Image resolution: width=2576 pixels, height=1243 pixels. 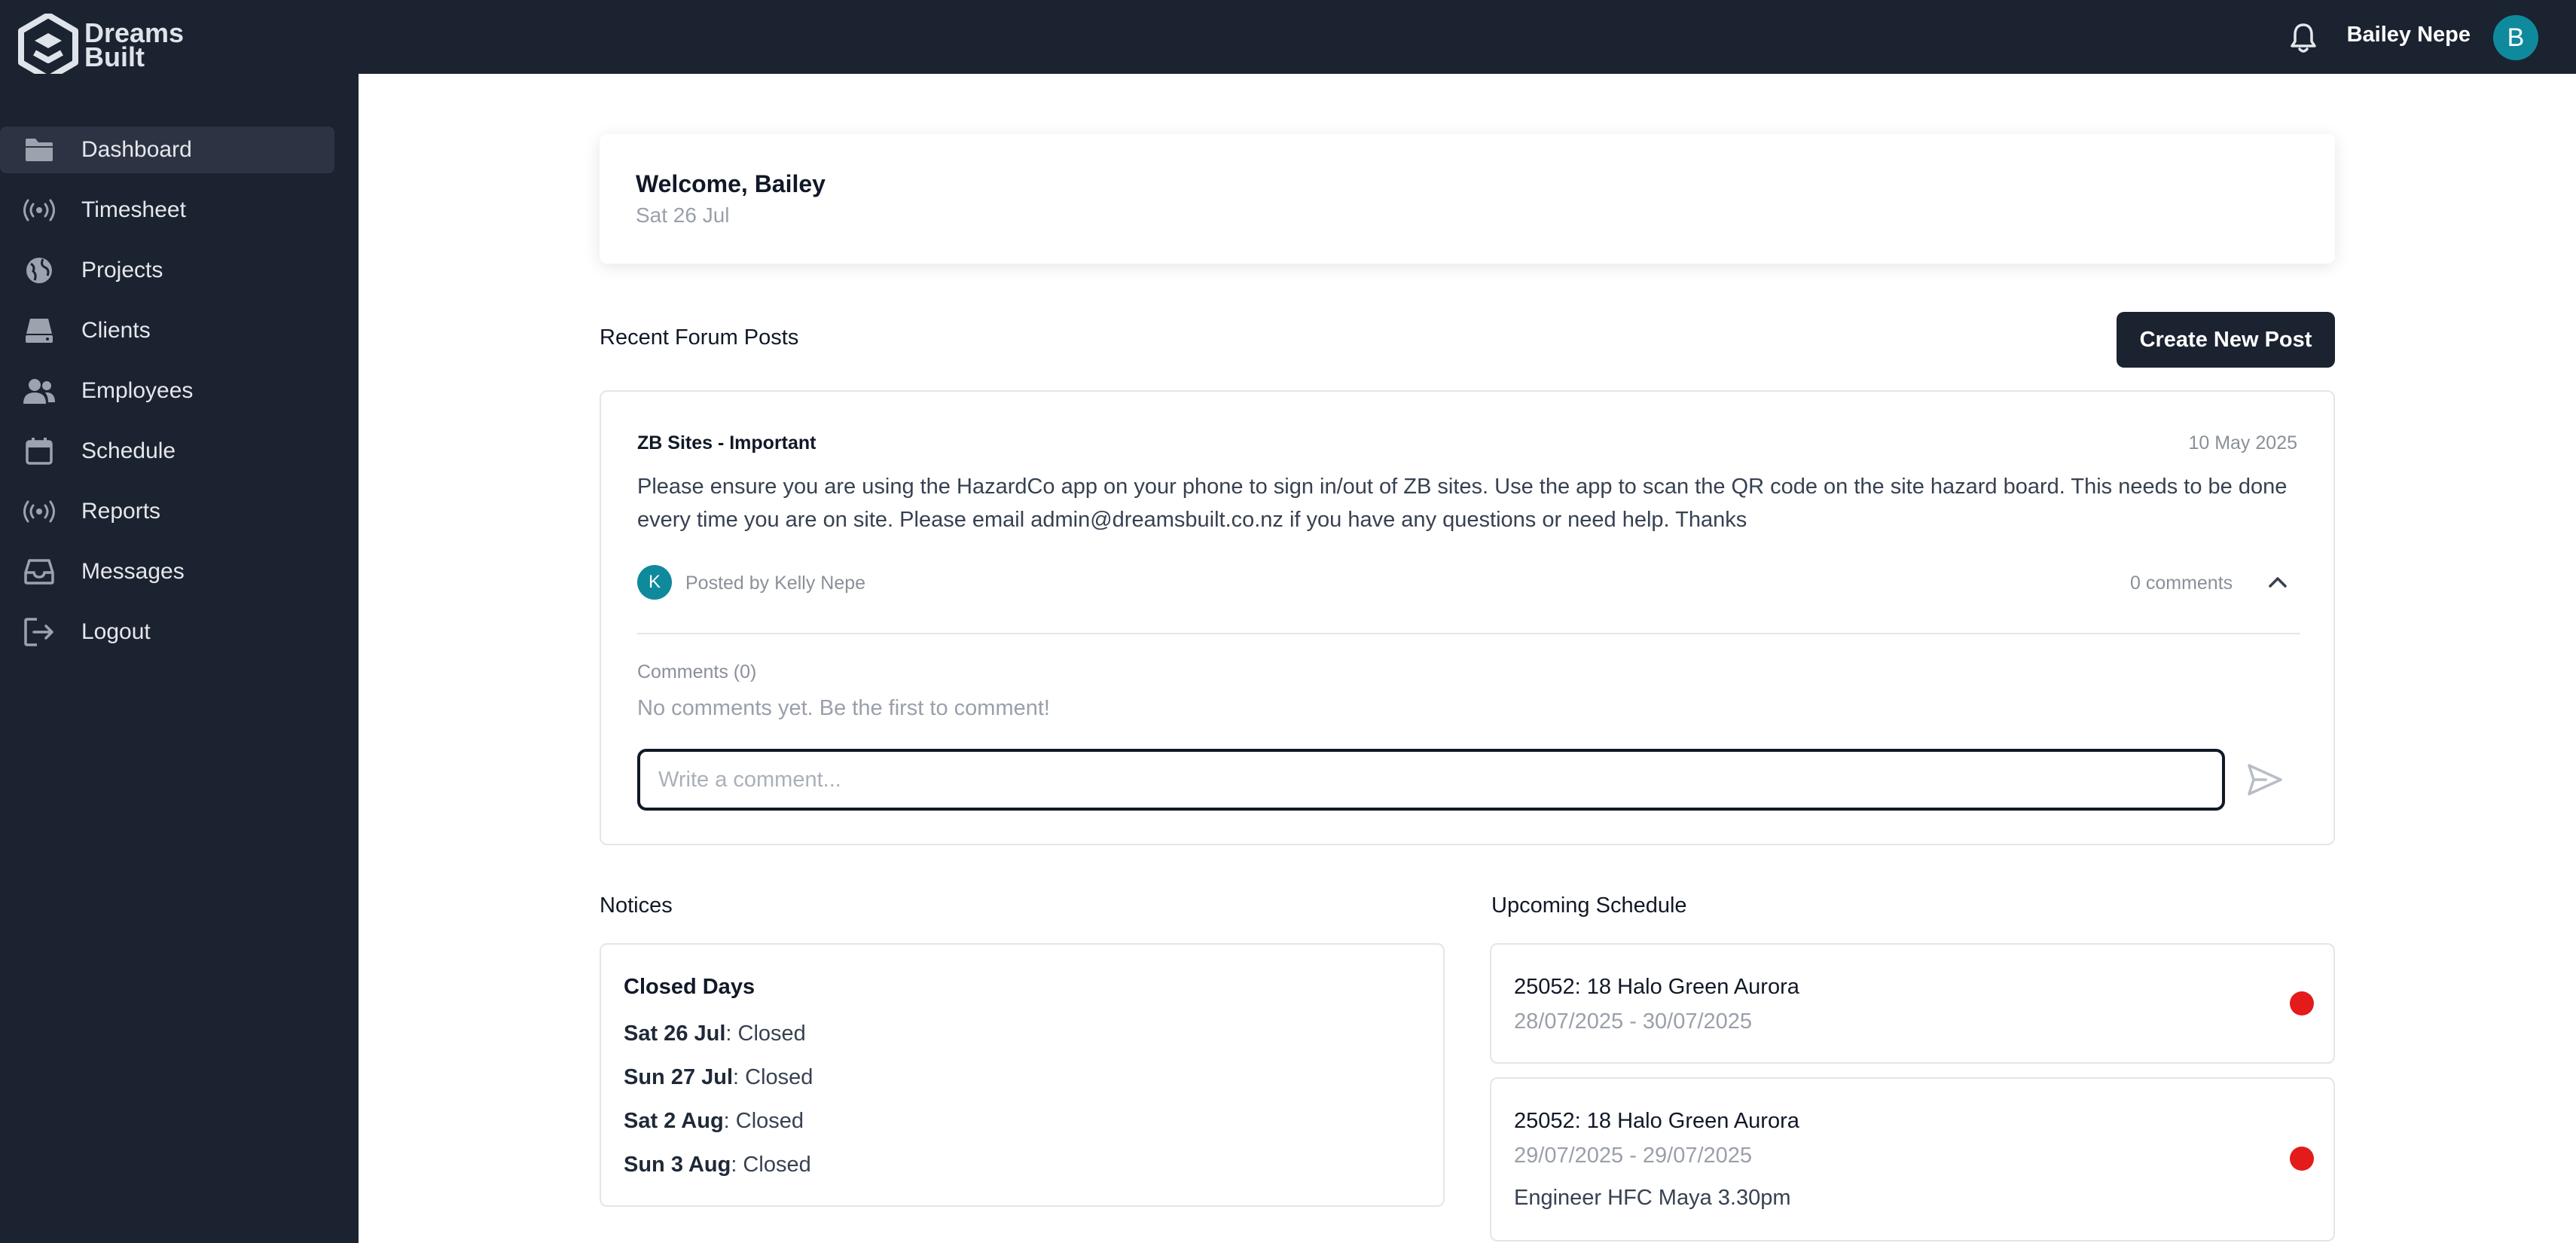 What do you see at coordinates (116, 631) in the screenshot?
I see `sidebar-item-label: Logout` at bounding box center [116, 631].